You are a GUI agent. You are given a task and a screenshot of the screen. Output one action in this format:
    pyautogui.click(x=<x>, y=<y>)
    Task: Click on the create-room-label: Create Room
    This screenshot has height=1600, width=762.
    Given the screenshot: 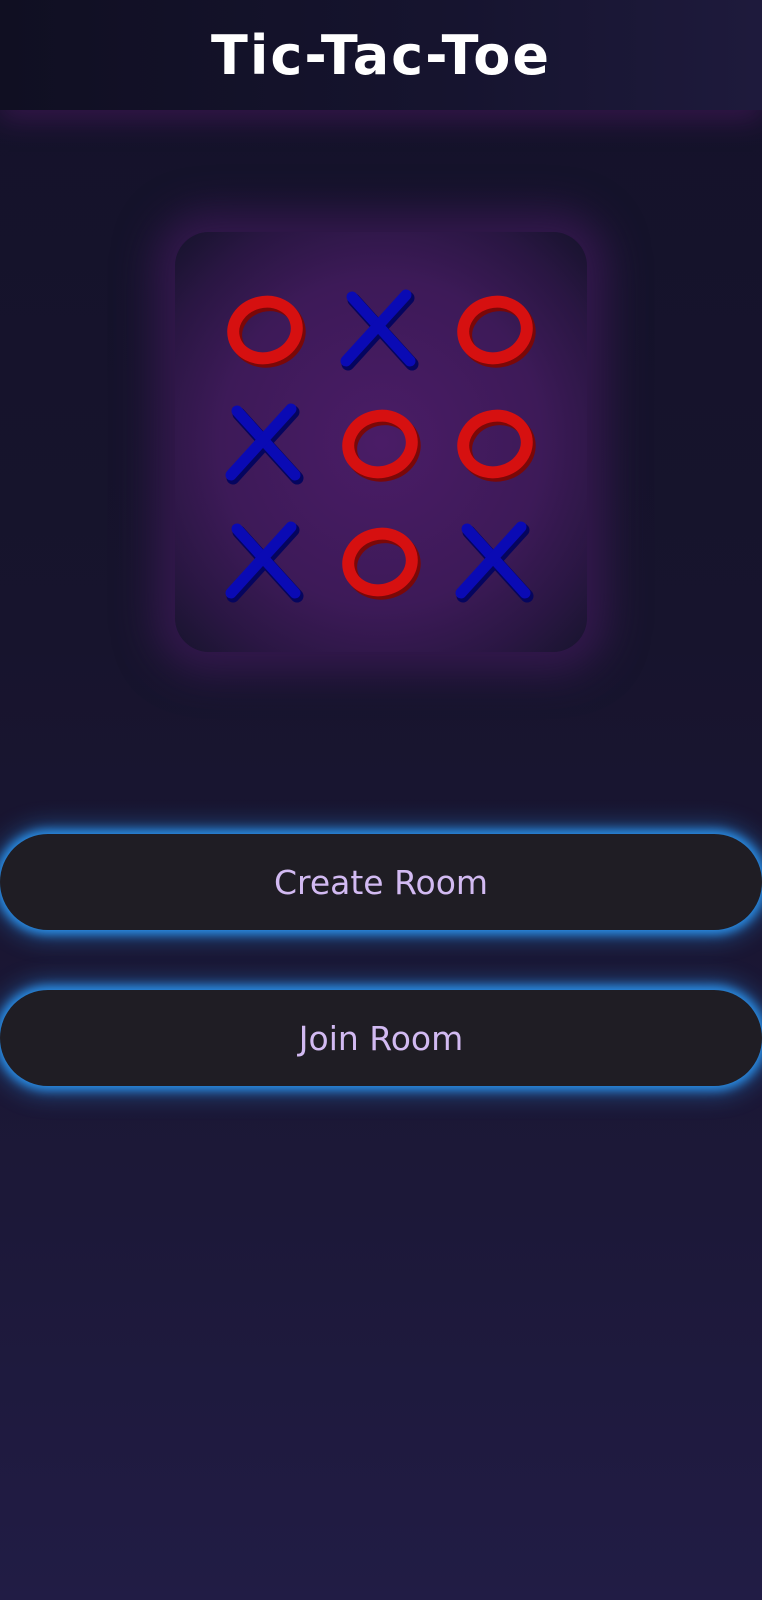 What is the action you would take?
    pyautogui.click(x=381, y=882)
    